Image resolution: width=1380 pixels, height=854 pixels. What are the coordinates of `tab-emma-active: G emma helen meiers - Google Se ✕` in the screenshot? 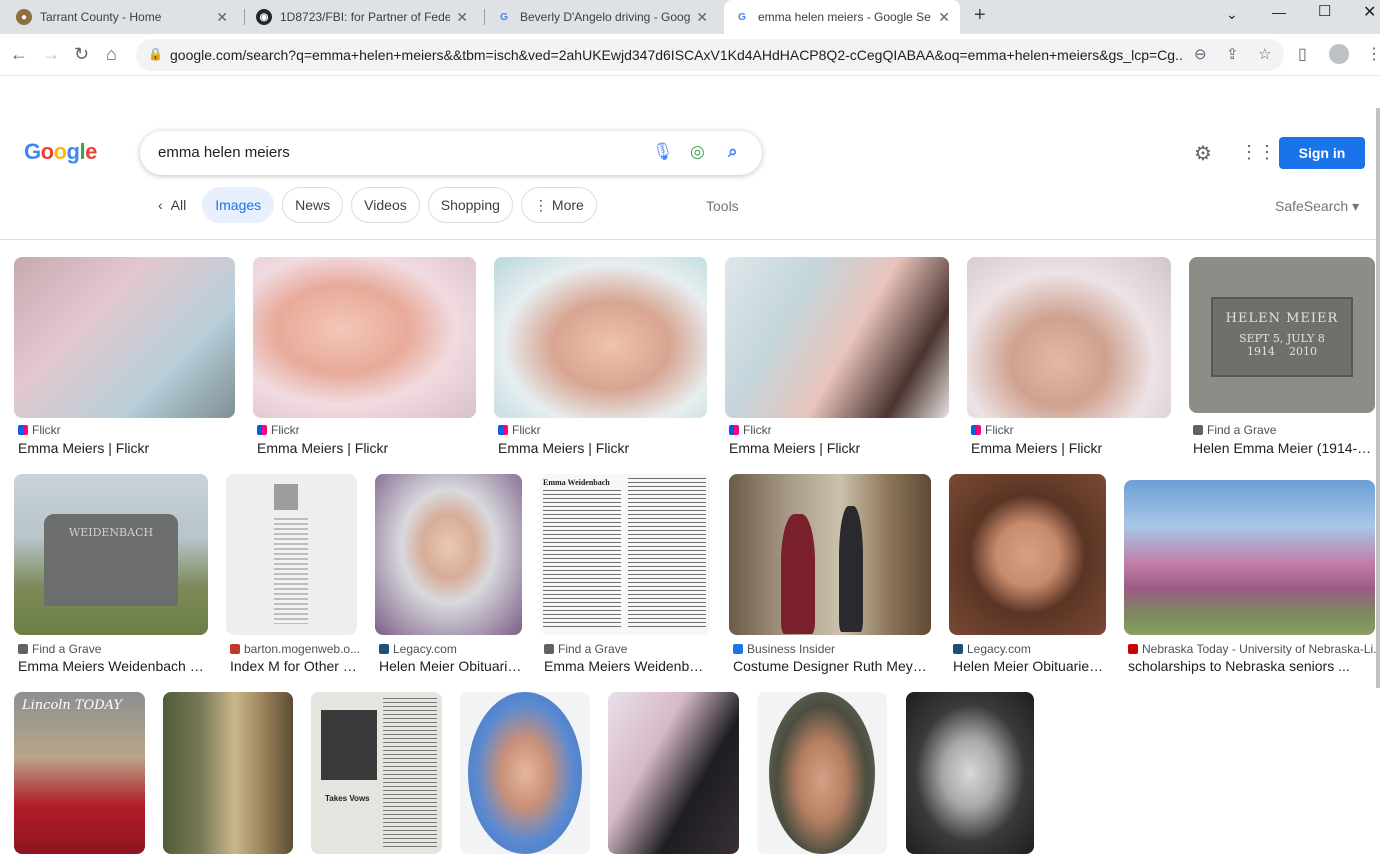 It's located at (842, 17).